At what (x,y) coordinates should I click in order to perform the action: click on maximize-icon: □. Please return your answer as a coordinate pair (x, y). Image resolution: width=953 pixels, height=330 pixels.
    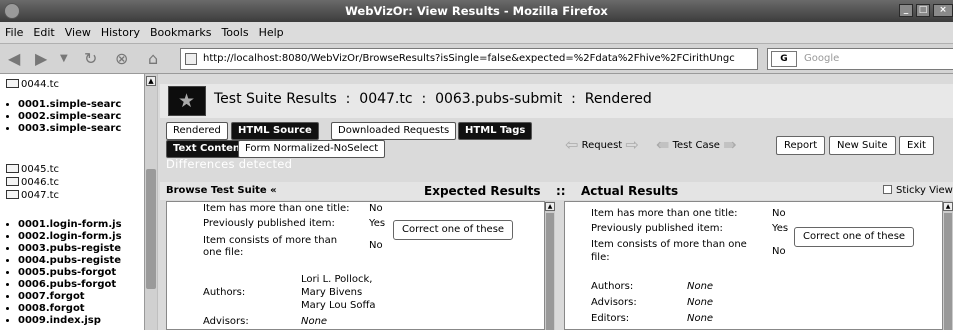
    Looking at the image, I should click on (923, 10).